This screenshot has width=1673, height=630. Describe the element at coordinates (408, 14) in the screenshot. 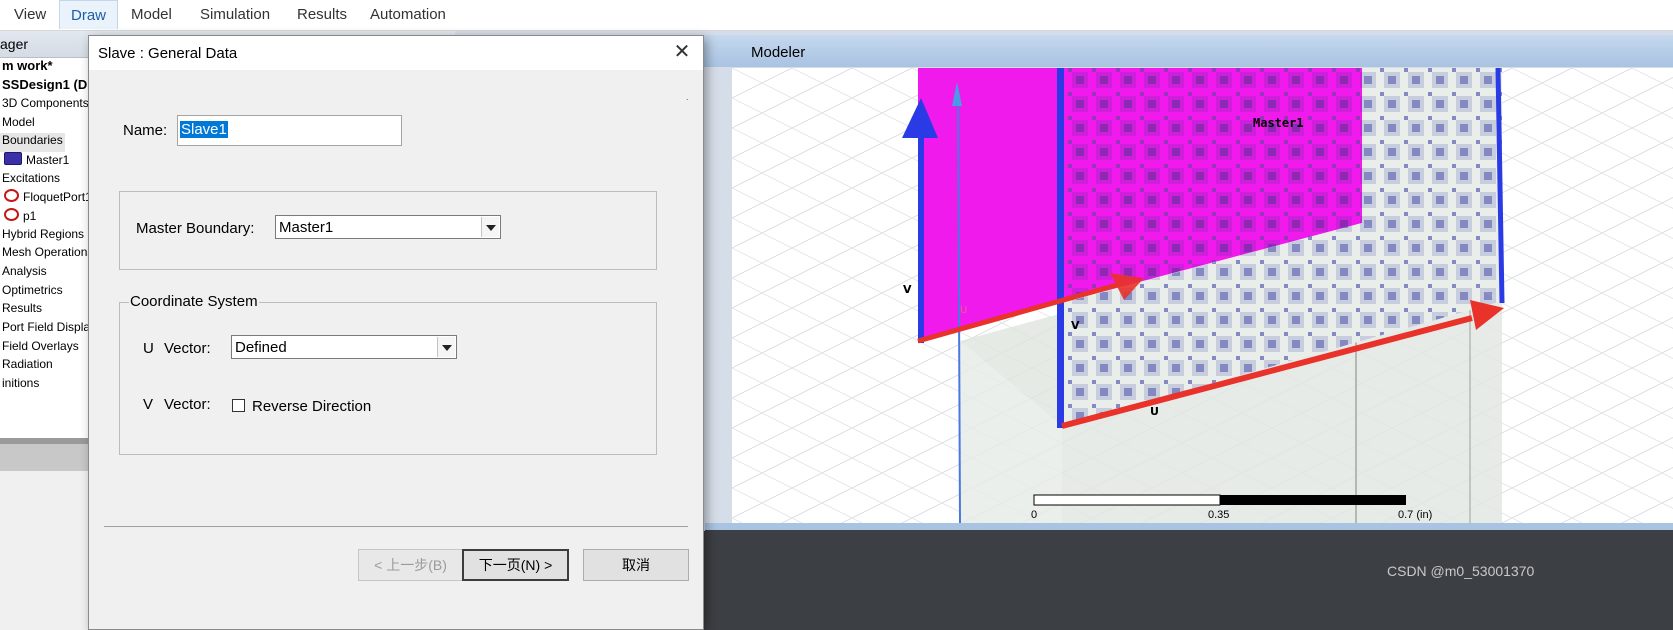

I see `menu-automation: Automation` at that location.